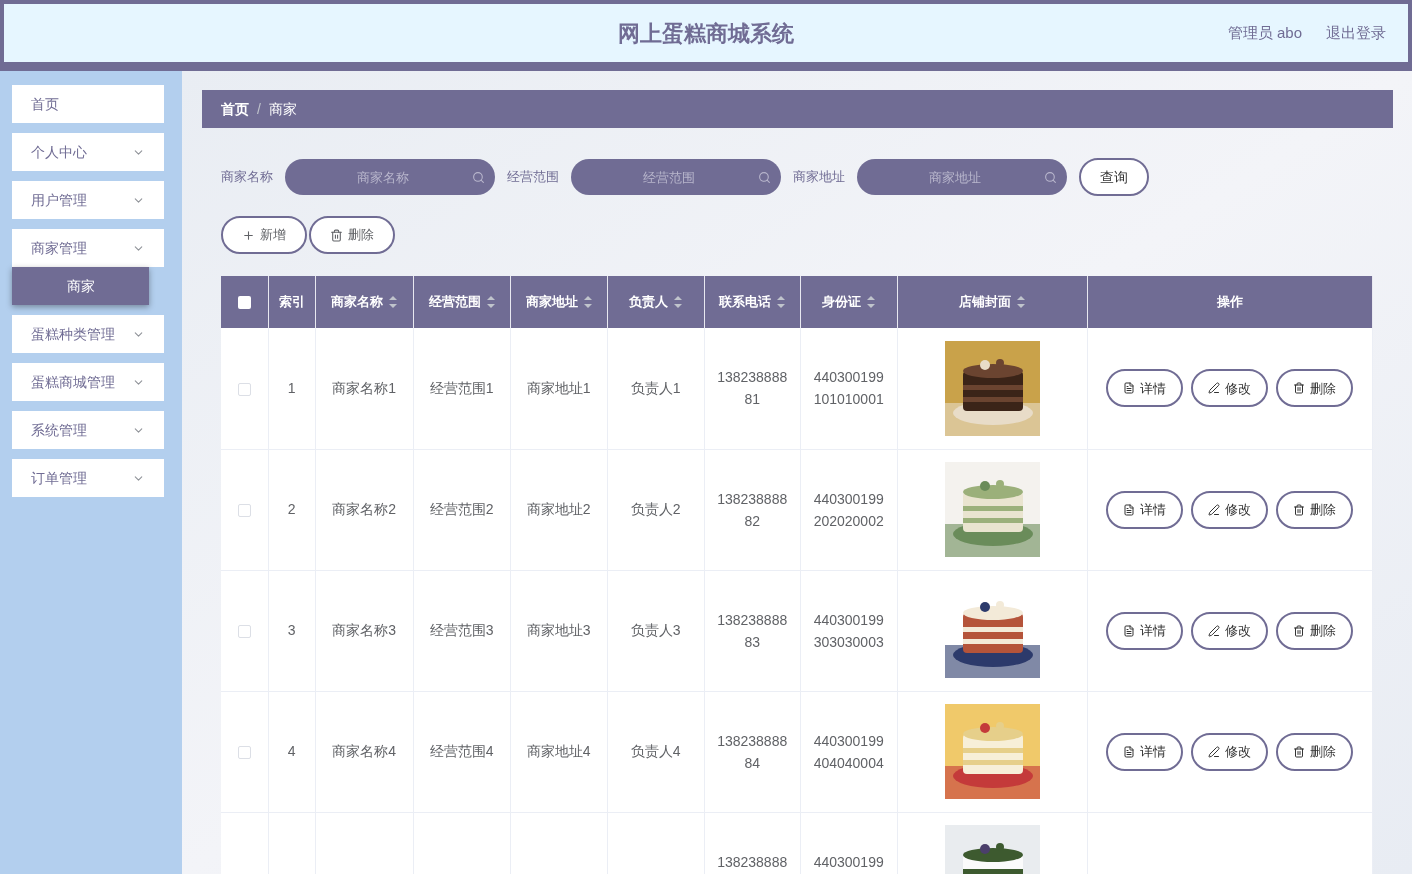 The image size is (1412, 874). I want to click on sidebar-item: 蛋糕商城管理, so click(88, 382).